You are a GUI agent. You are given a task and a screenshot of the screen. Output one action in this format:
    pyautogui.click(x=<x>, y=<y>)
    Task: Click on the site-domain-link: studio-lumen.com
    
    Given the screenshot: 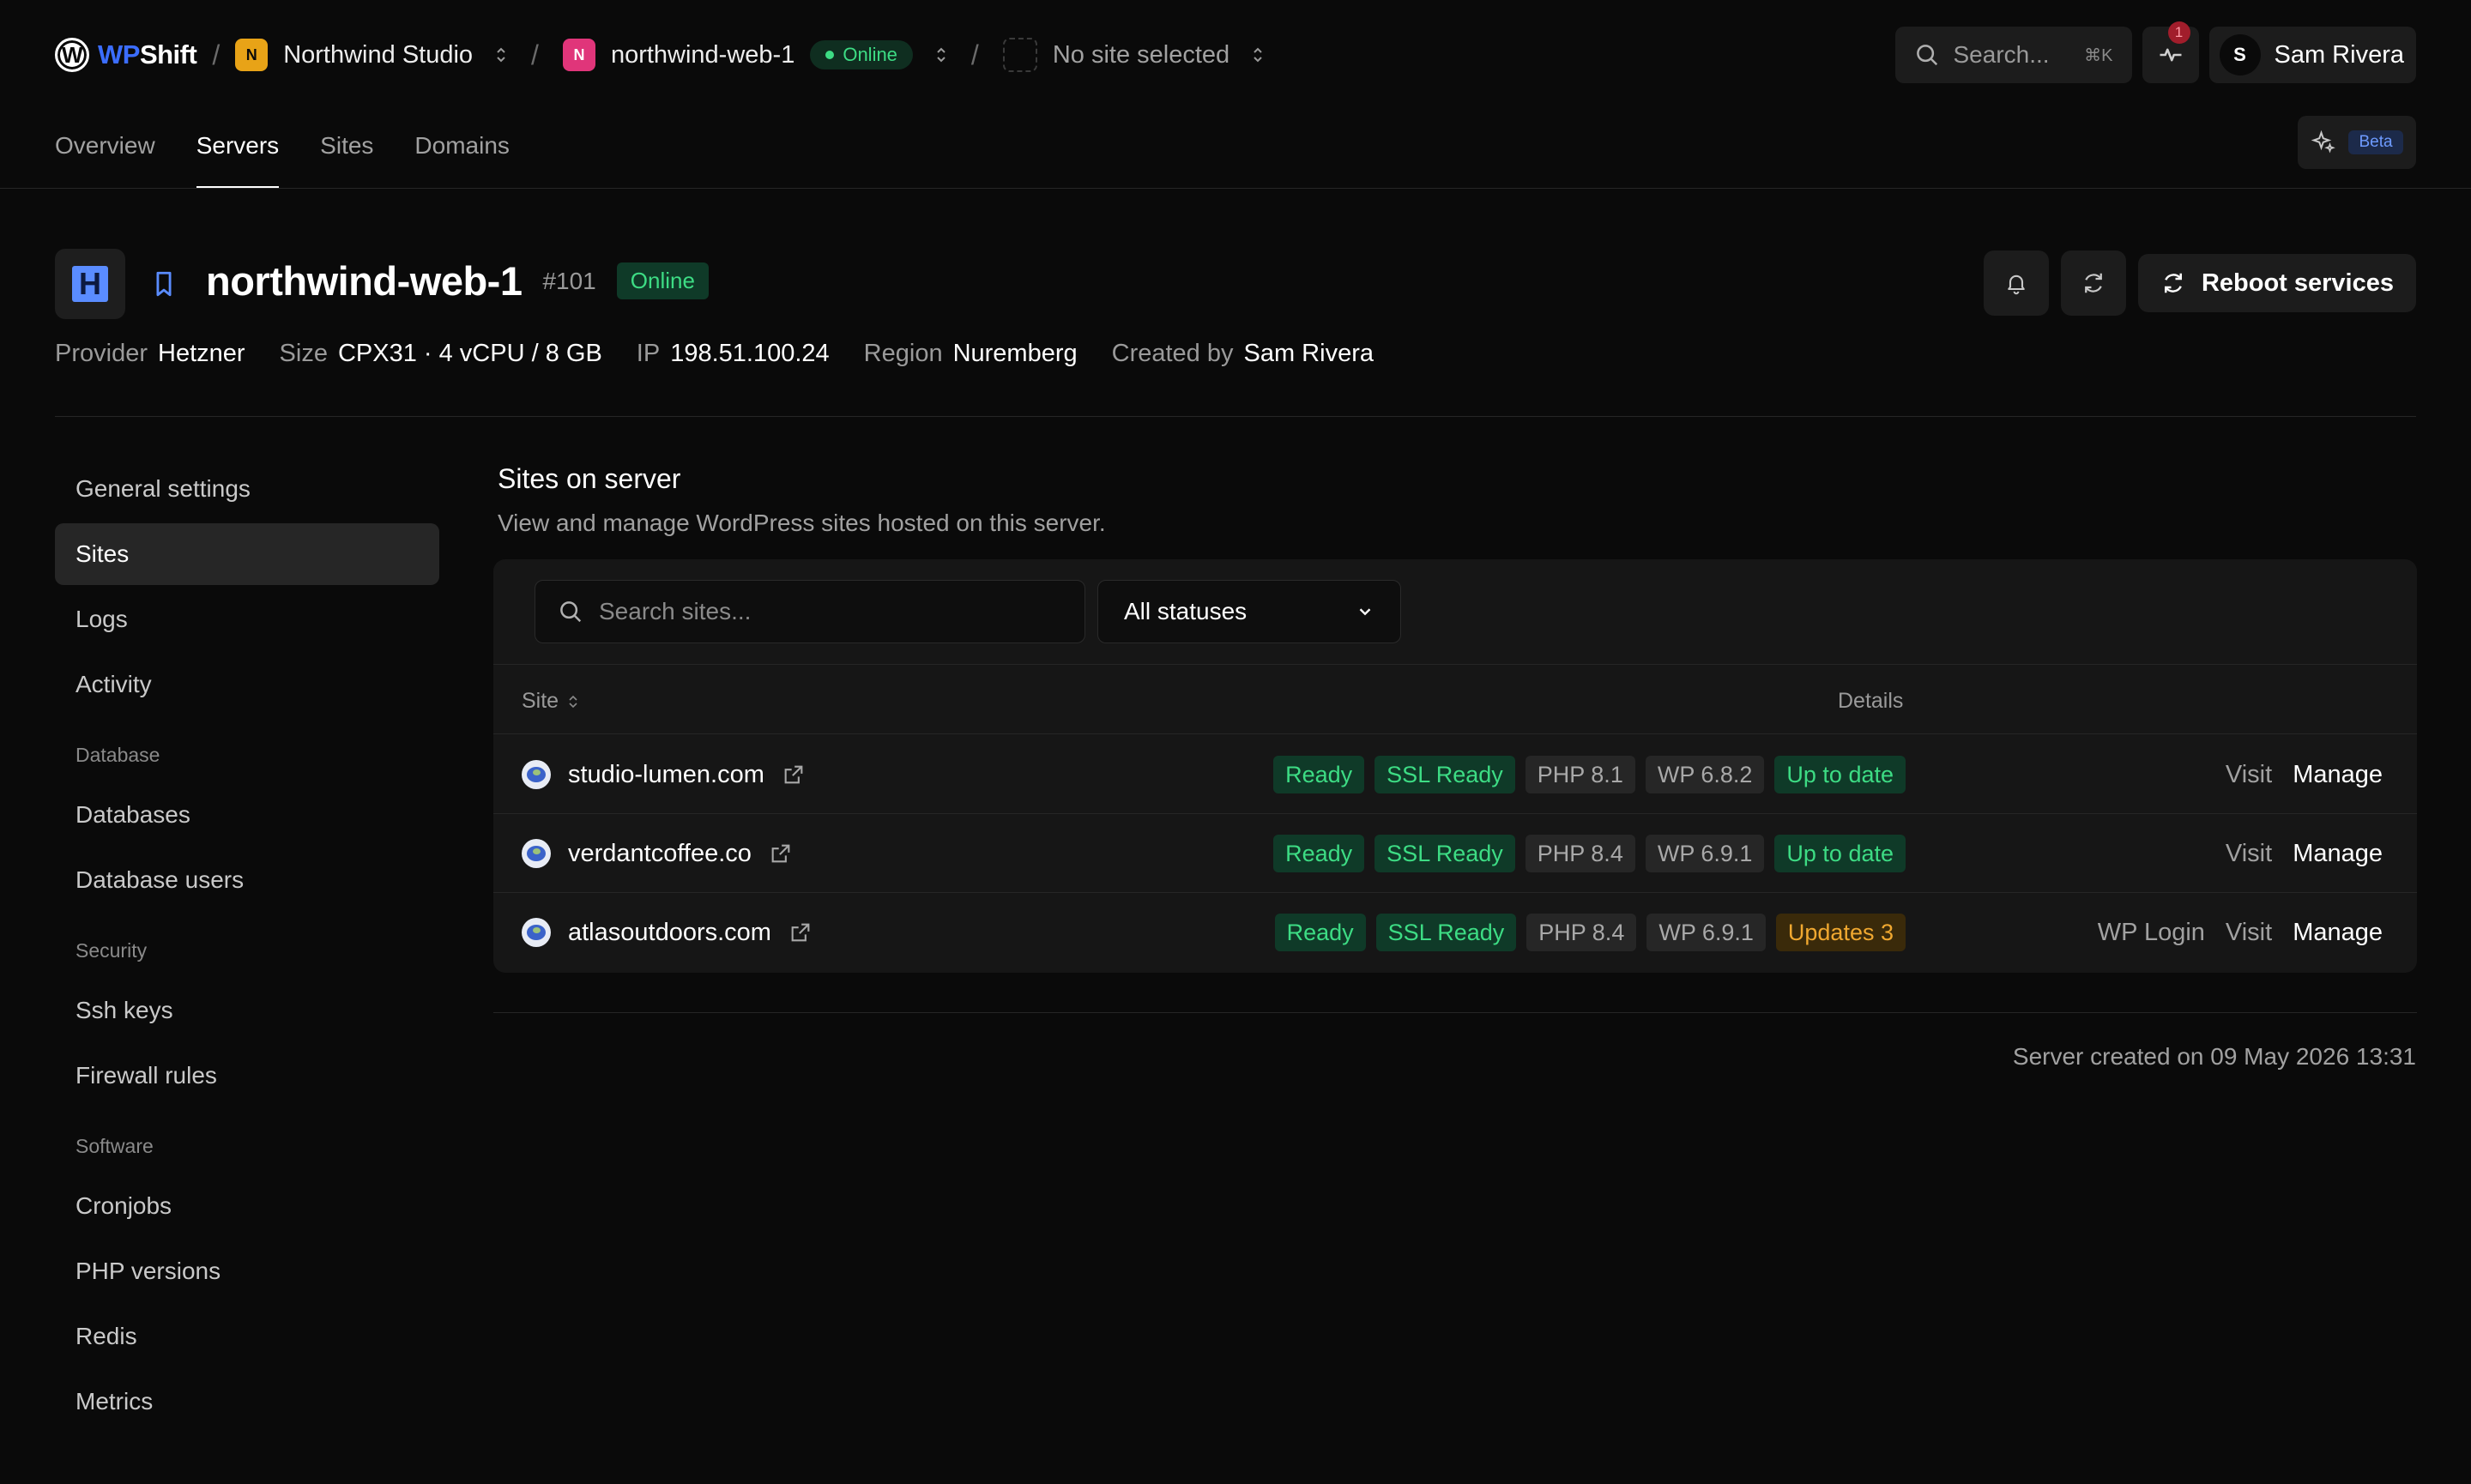 What is the action you would take?
    pyautogui.click(x=666, y=775)
    